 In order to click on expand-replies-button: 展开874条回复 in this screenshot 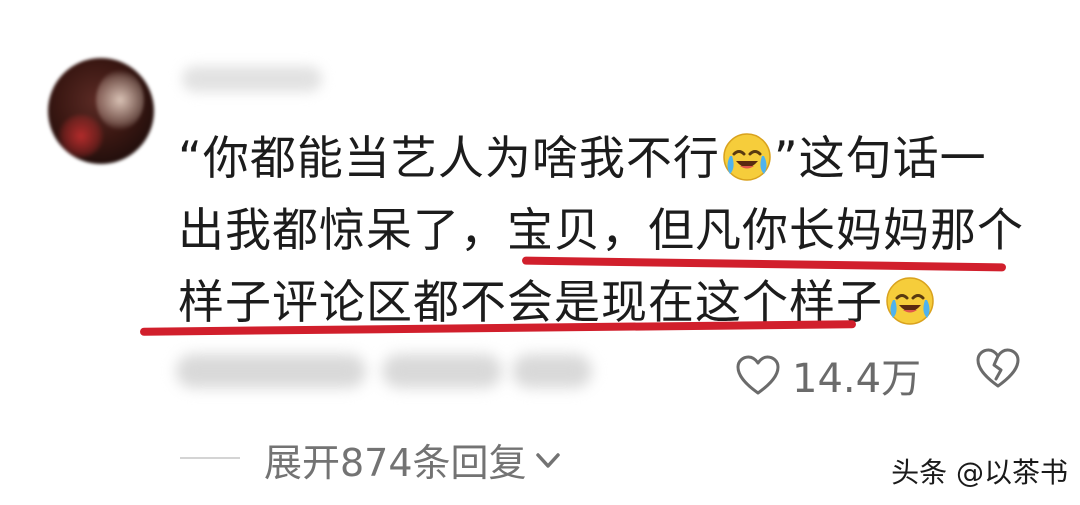, I will do `click(413, 459)`.